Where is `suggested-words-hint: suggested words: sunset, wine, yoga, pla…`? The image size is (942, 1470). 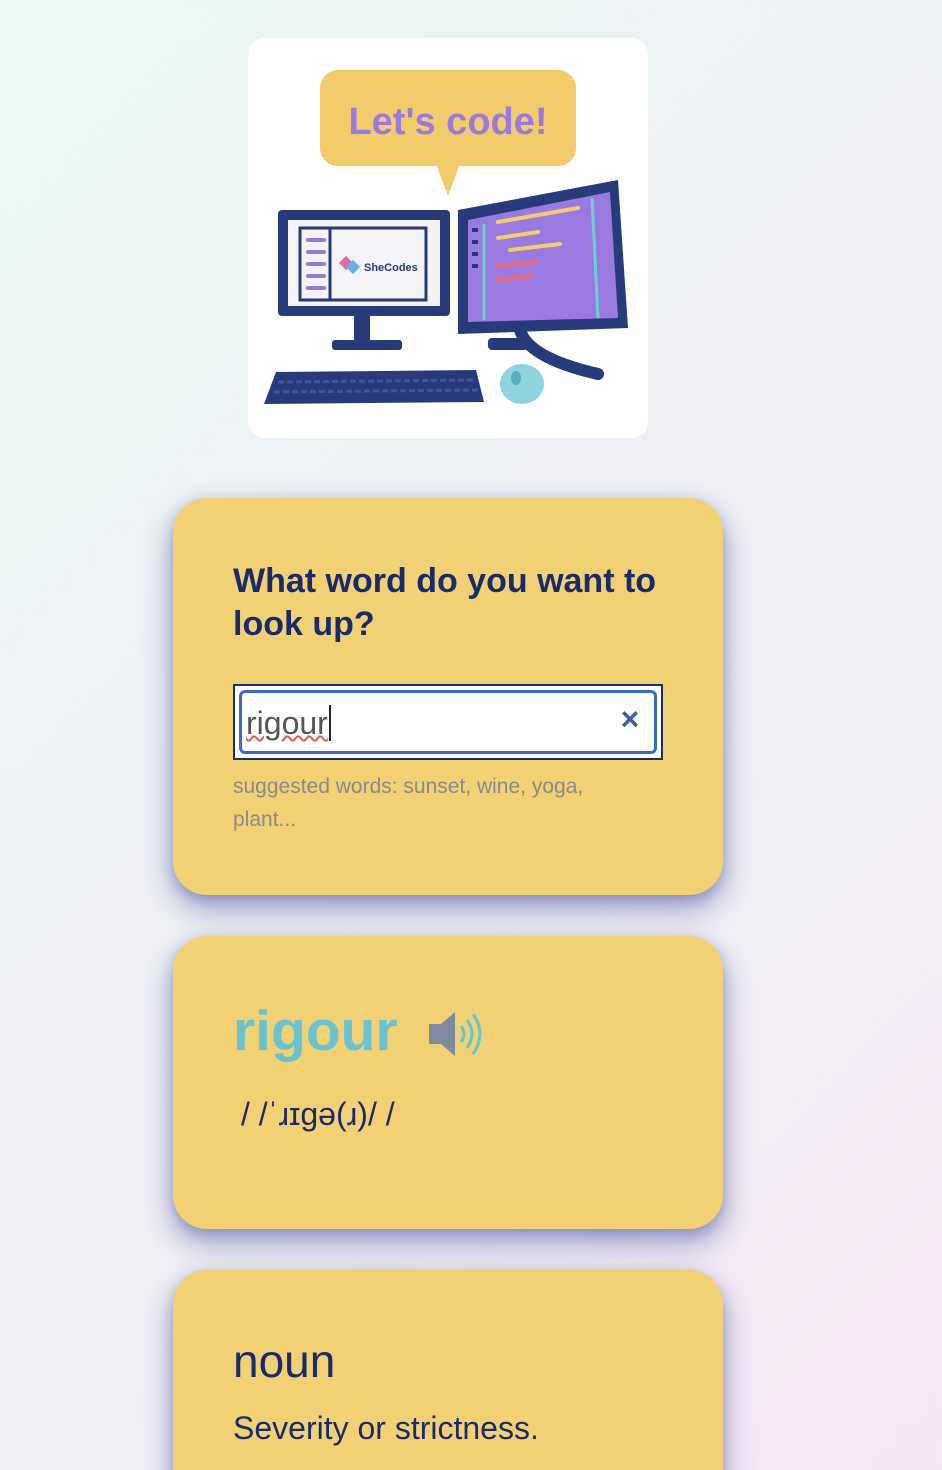
suggested-words-hint: suggested words: sunset, wine, yoga, pla… is located at coordinates (408, 803).